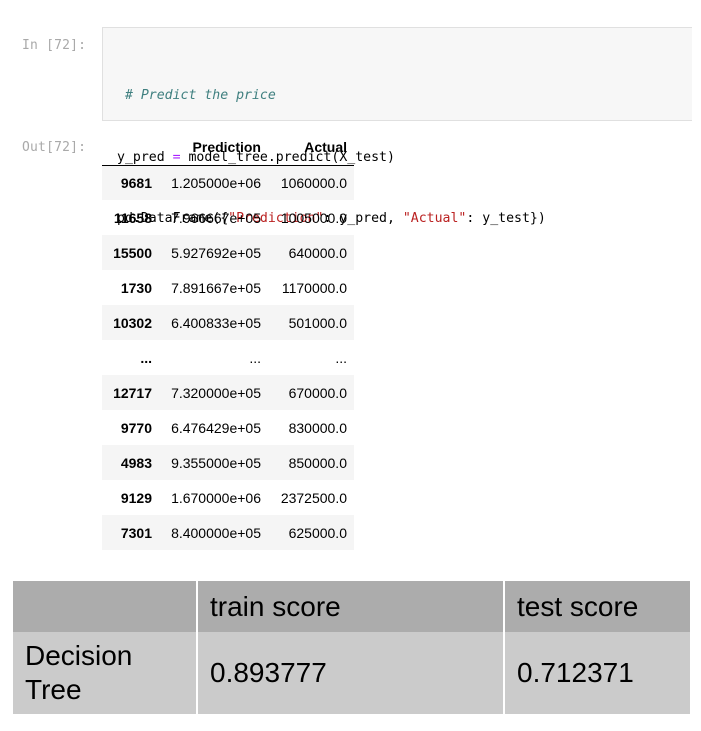  I want to click on prediction-cell: 9.355000e+05, so click(216, 462).